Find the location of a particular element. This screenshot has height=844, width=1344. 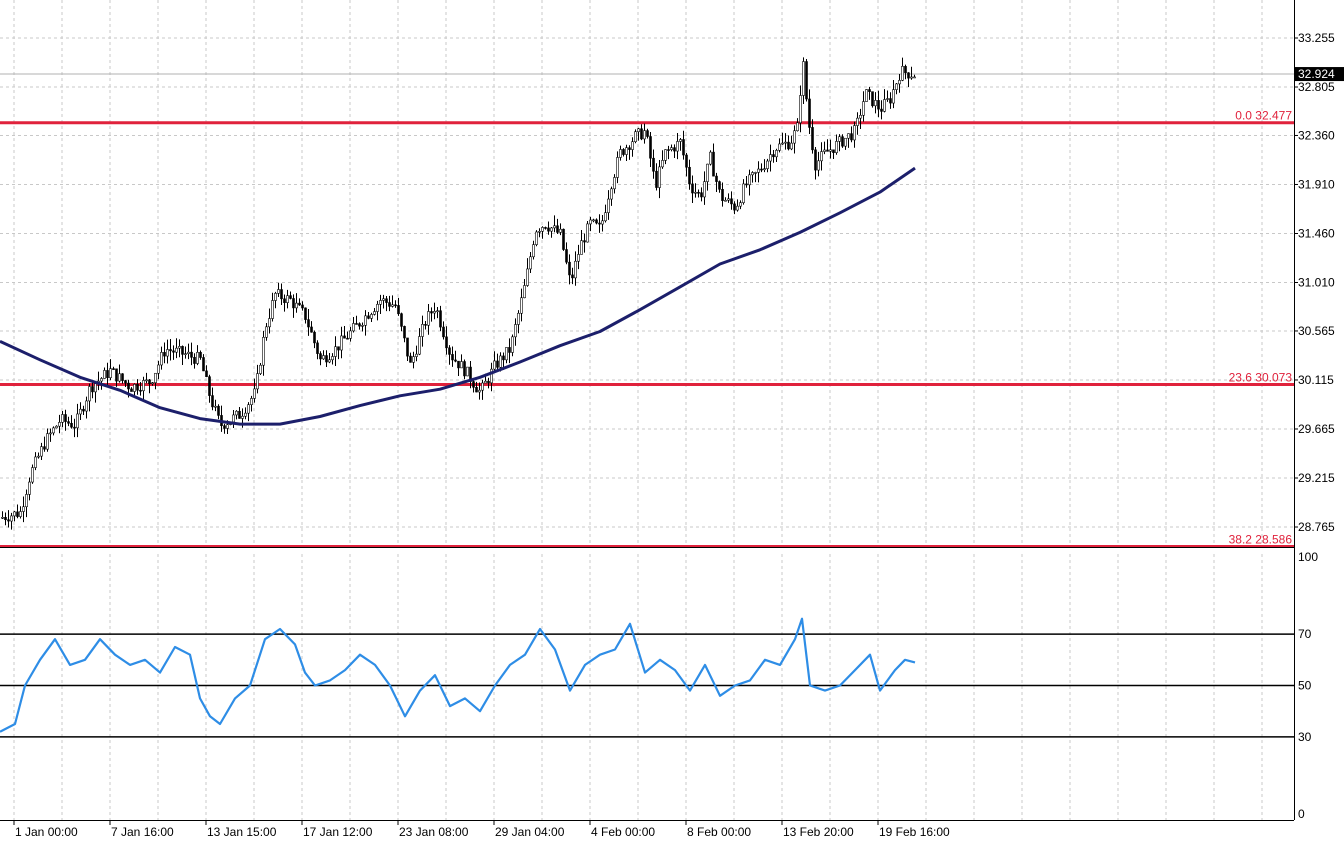

oscillator-tick-label: 50 is located at coordinates (1305, 686).